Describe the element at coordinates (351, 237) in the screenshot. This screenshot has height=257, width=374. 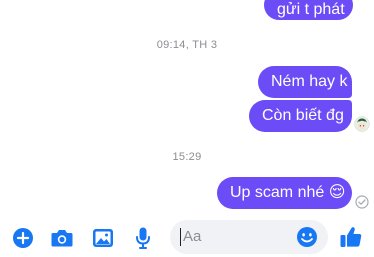
I see `thumbs-up-icon` at that location.